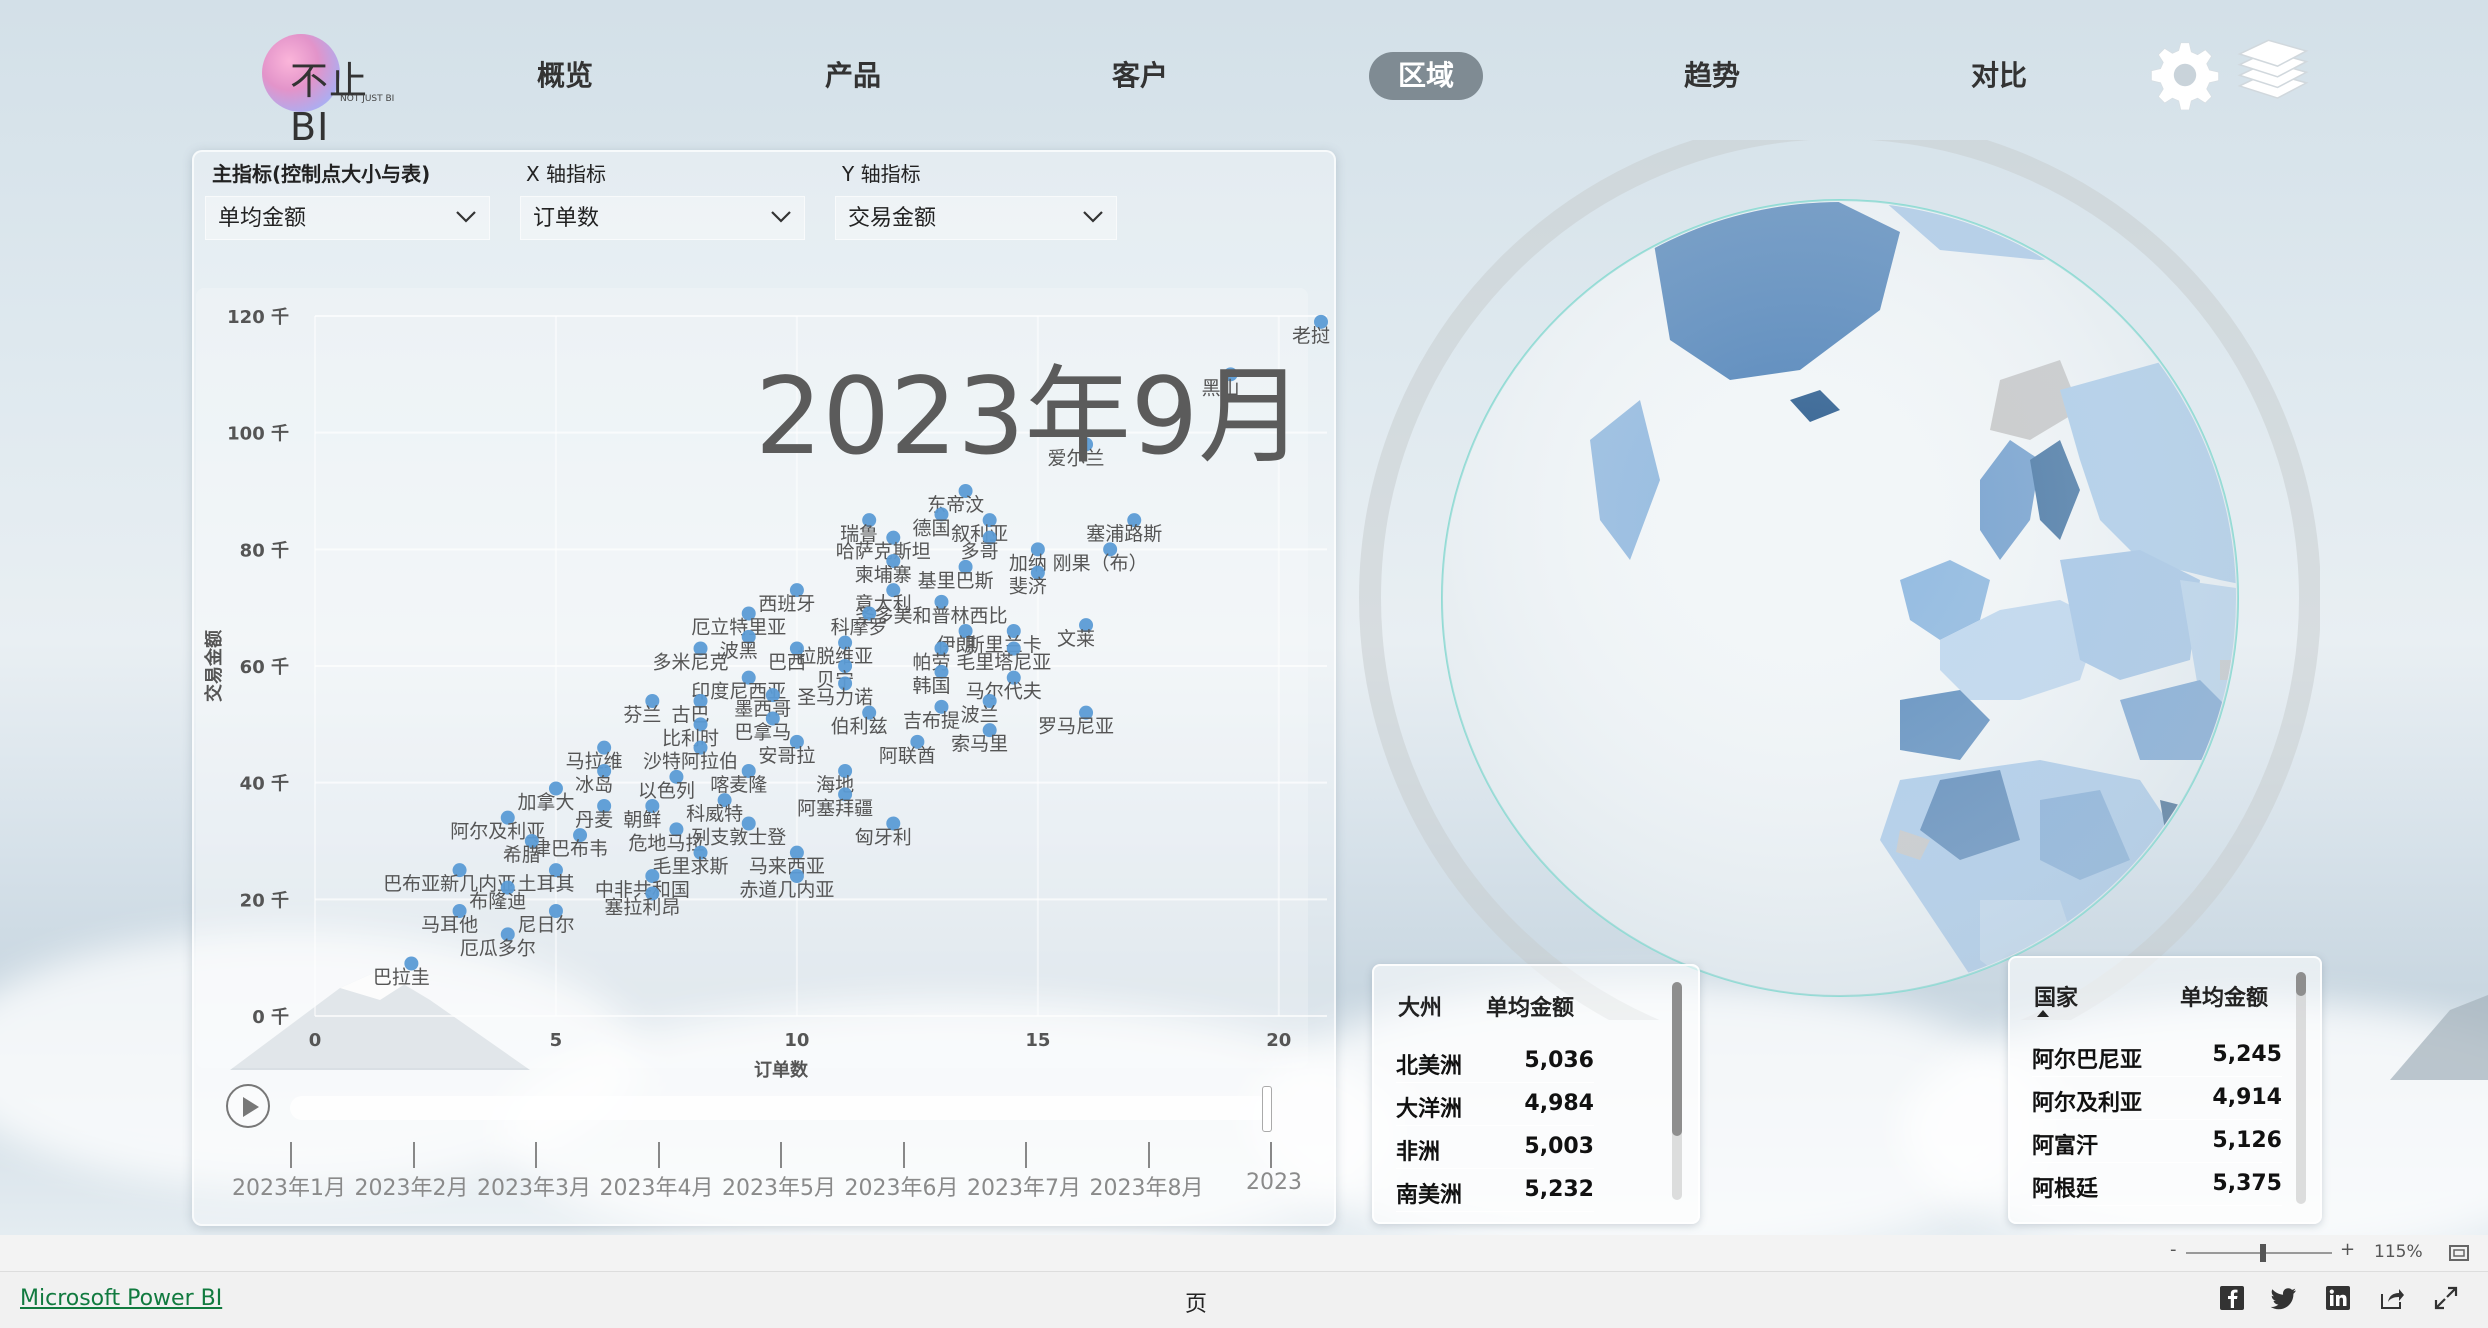 The height and width of the screenshot is (1328, 2488). Describe the element at coordinates (853, 76) in the screenshot. I see `nav-tab-product: 产品` at that location.